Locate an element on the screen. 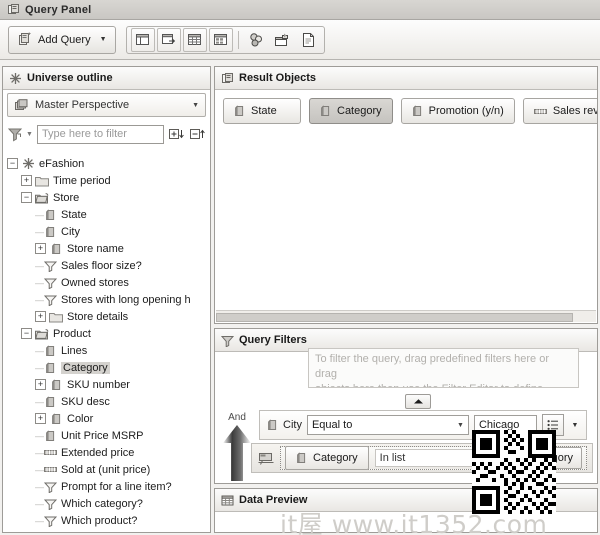  funnel-icon is located at coordinates (227, 340).